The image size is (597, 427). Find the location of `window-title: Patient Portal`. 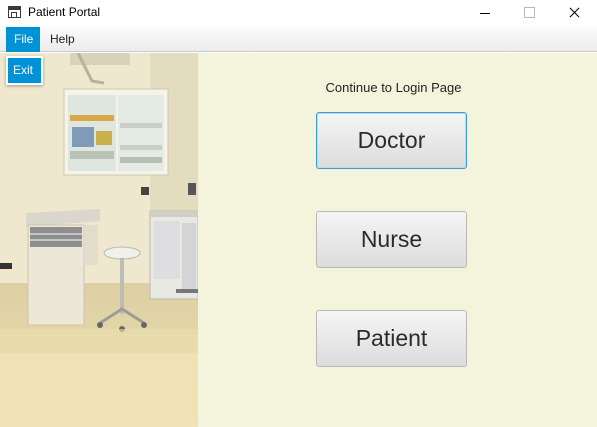

window-title: Patient Portal is located at coordinates (64, 12).